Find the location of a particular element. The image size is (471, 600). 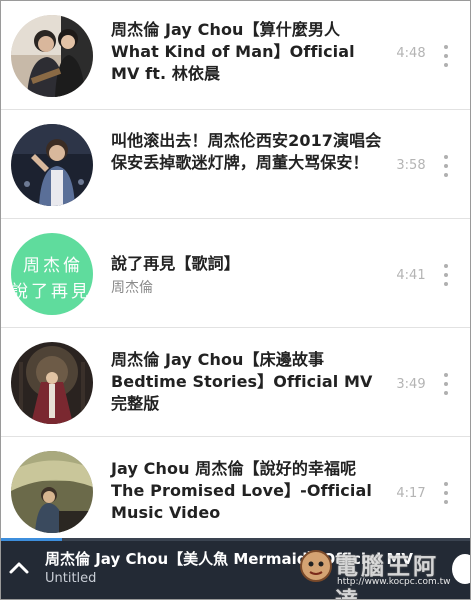

thumbnail-text-line1: 周杰倫 is located at coordinates (53, 266).